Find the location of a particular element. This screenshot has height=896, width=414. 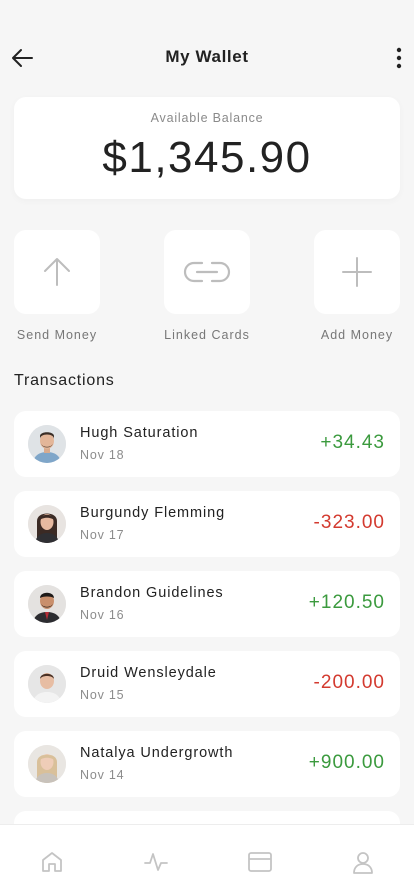

header: My Wallet is located at coordinates (207, 48).